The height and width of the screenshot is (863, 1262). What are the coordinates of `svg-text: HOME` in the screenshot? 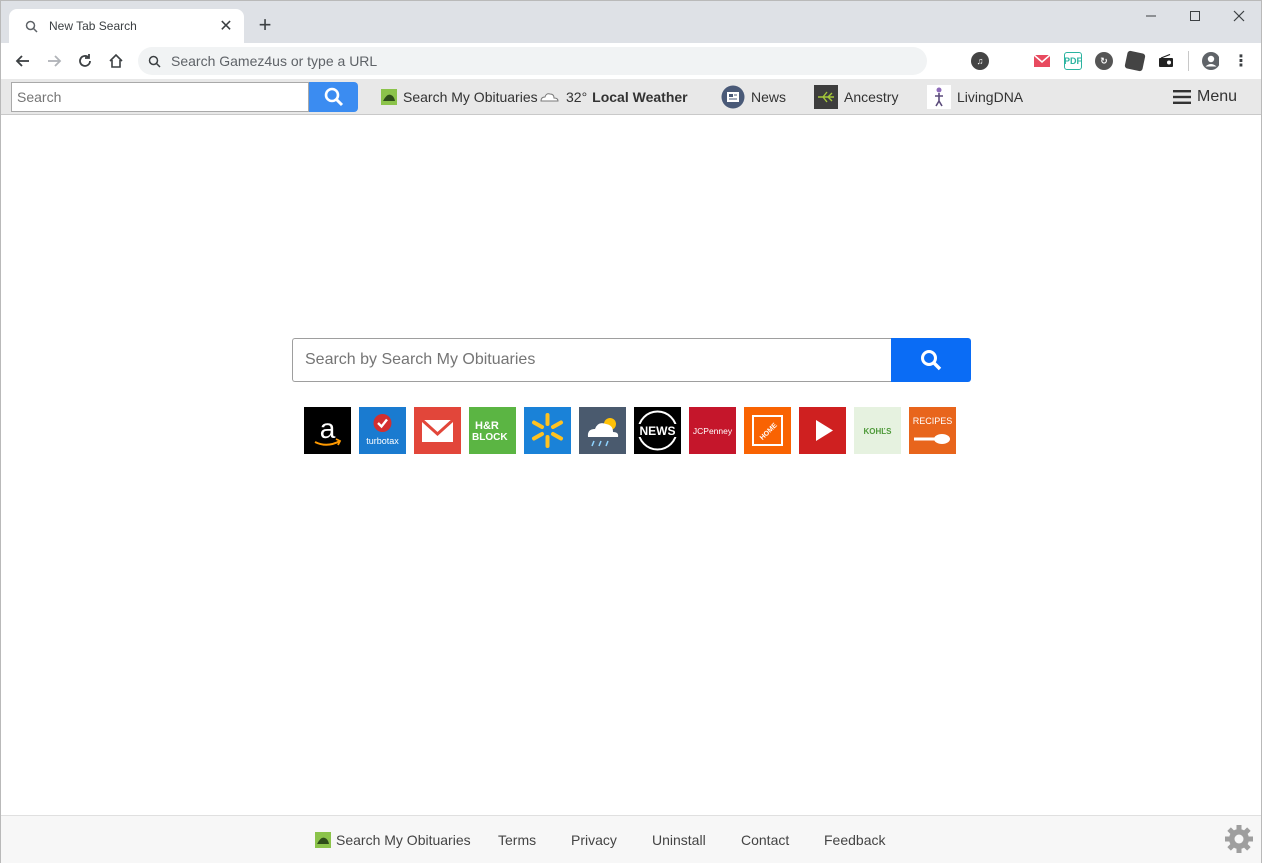 It's located at (769, 432).